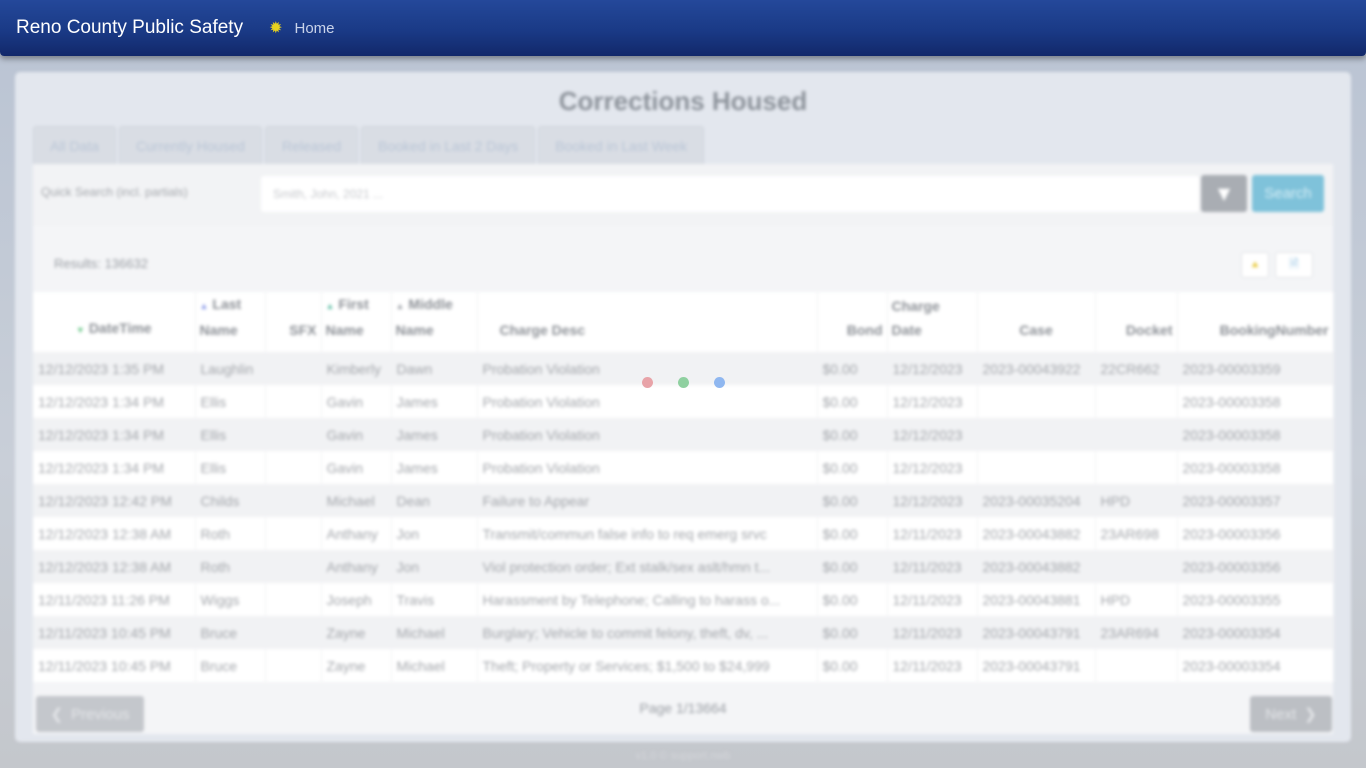 This screenshot has width=1366, height=768. What do you see at coordinates (230, 434) in the screenshot?
I see `table-cell: Ellis` at bounding box center [230, 434].